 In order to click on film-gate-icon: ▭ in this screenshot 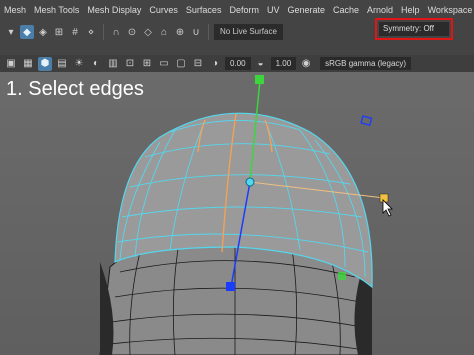, I will do `click(164, 64)`.